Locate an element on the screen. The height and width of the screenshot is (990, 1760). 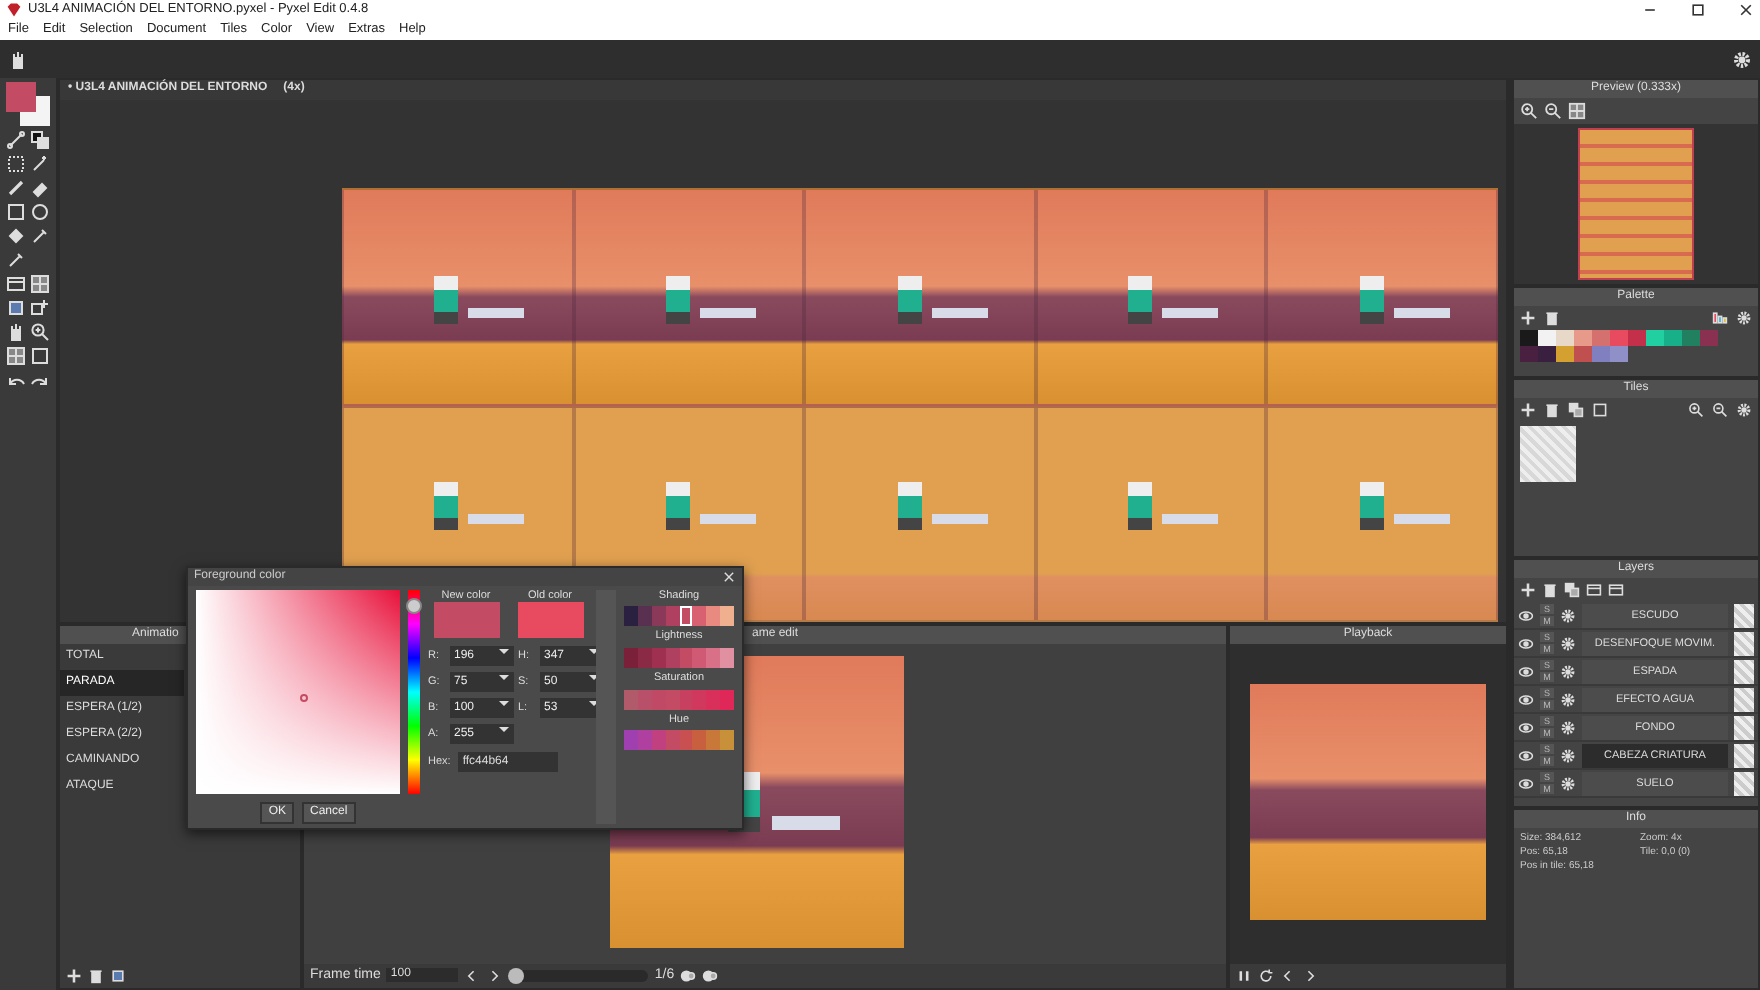
saturation-value-picker is located at coordinates (298, 691).